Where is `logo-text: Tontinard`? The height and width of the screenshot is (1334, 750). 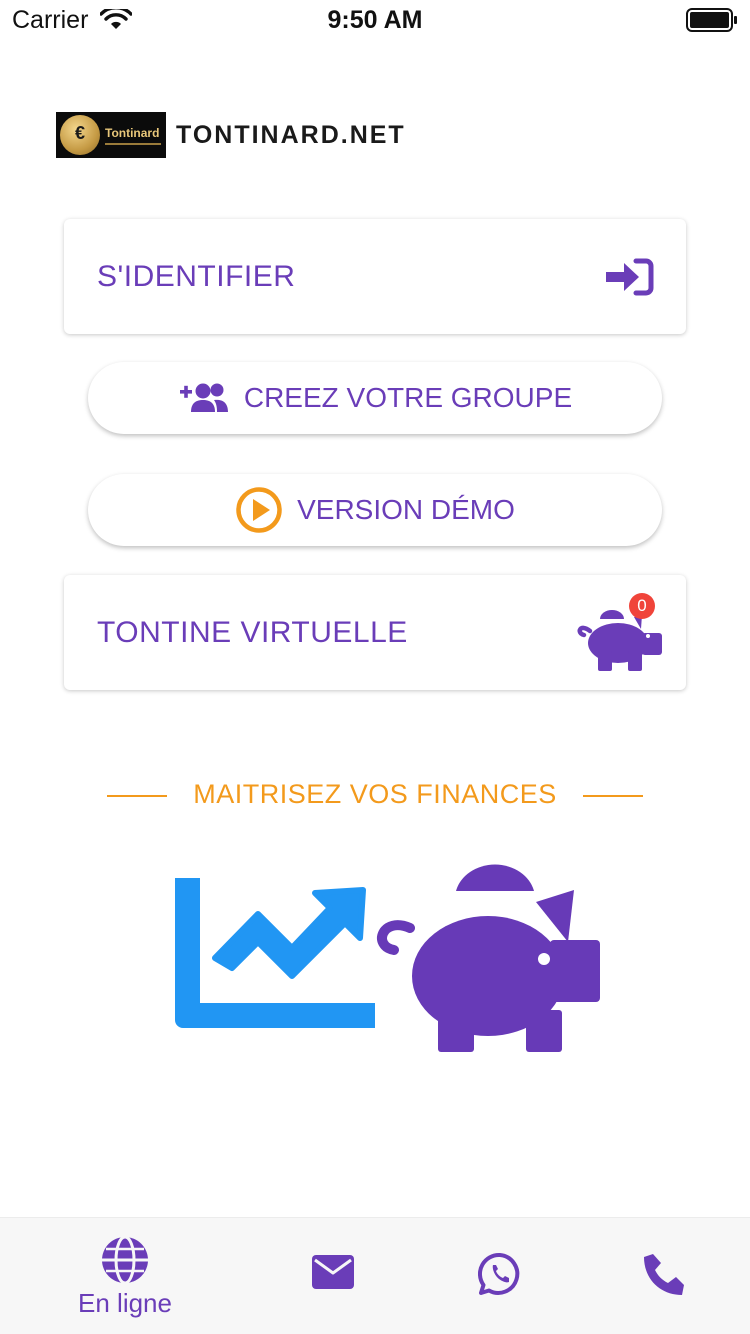 logo-text: Tontinard is located at coordinates (132, 133).